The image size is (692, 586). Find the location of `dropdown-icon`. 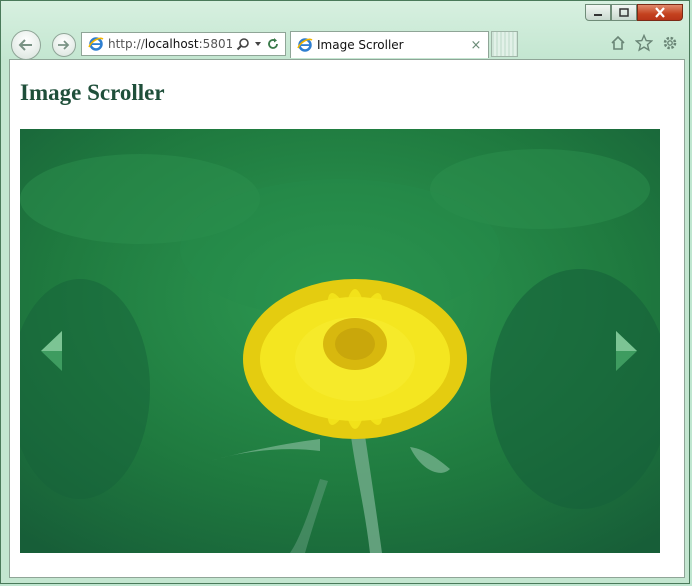

dropdown-icon is located at coordinates (258, 44).